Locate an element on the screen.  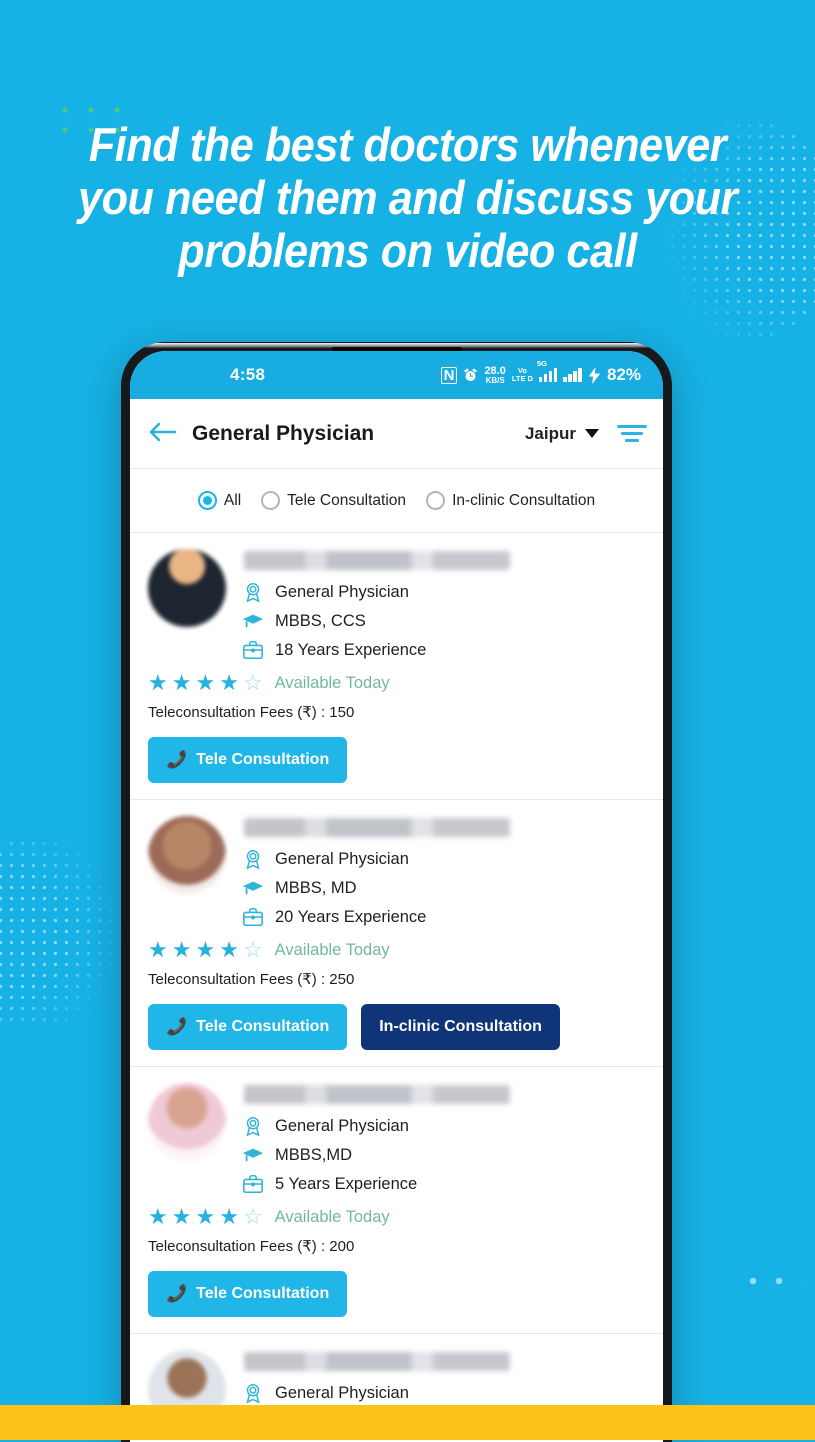
doctor-experience: 20 Years Experience is located at coordinates (443, 917).